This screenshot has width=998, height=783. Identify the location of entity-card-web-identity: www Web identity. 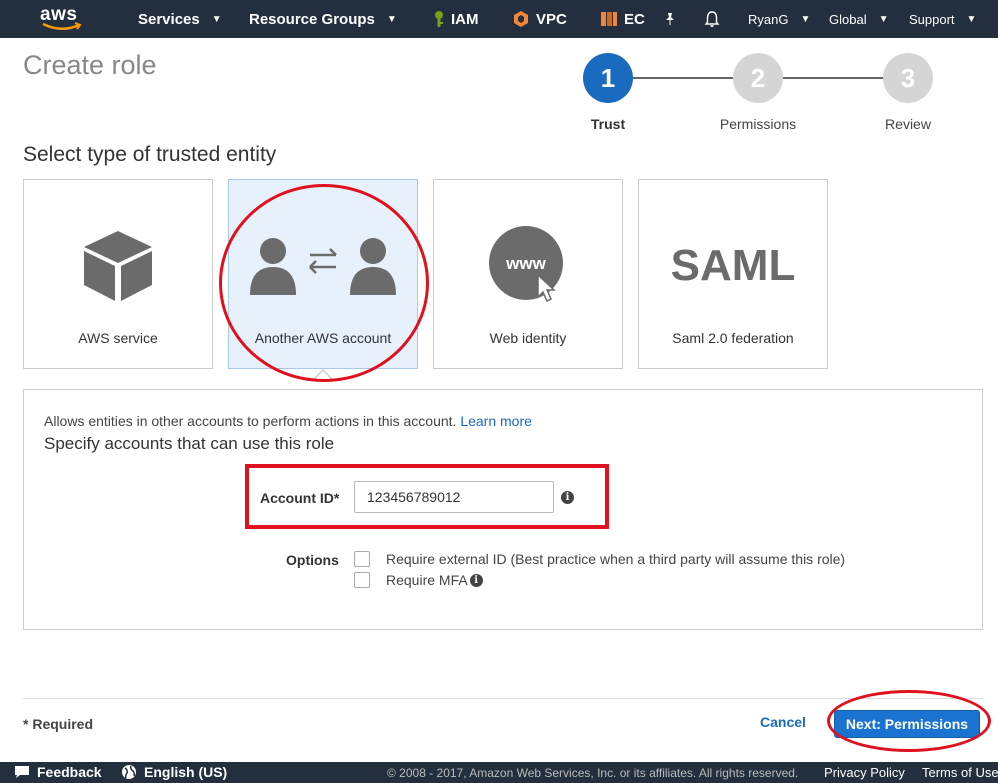
(528, 274).